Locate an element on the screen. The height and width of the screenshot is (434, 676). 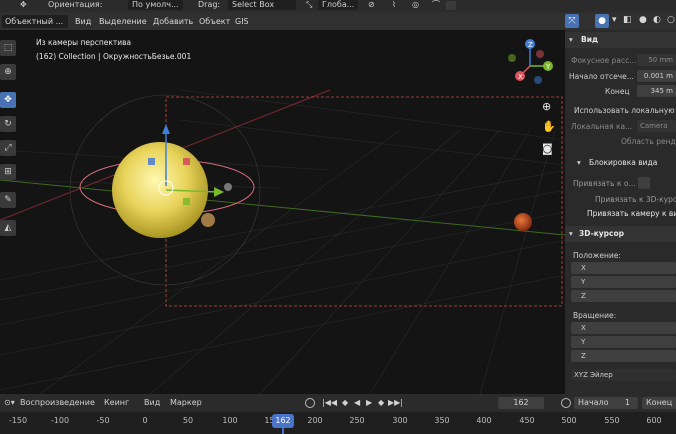
editor-type-icon: ⊙▾ is located at coordinates (9, 403).